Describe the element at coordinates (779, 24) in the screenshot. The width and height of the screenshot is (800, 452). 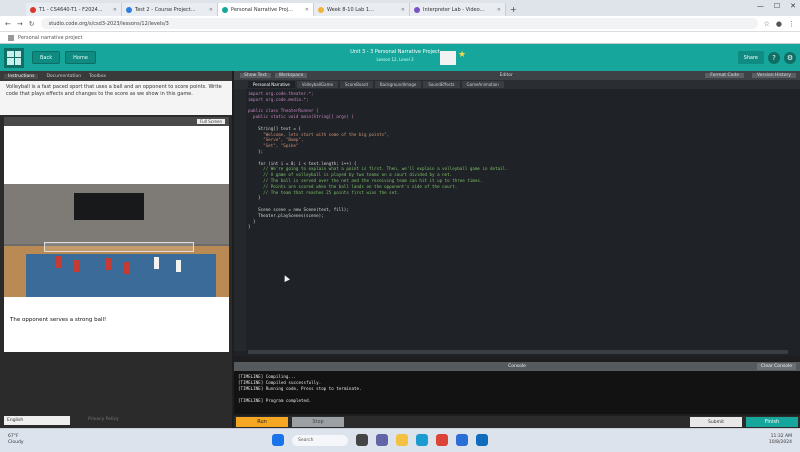
I see `profile-icon: ●` at that location.